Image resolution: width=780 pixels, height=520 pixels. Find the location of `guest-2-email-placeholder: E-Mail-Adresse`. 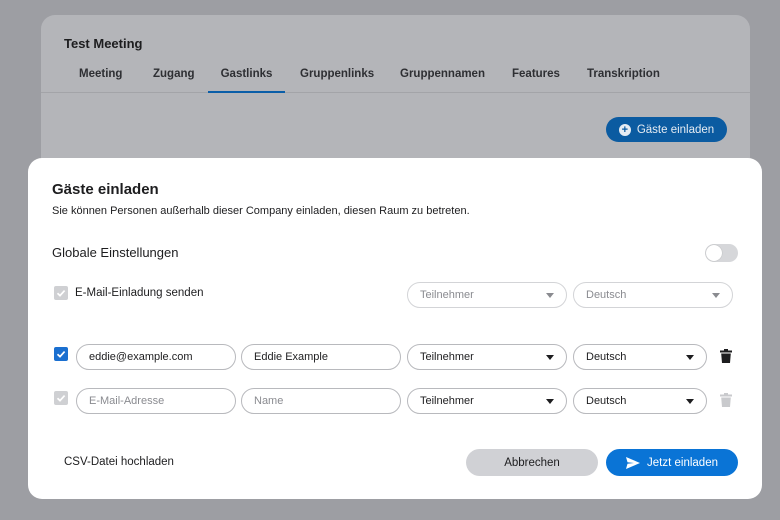

guest-2-email-placeholder: E-Mail-Adresse is located at coordinates (127, 401).